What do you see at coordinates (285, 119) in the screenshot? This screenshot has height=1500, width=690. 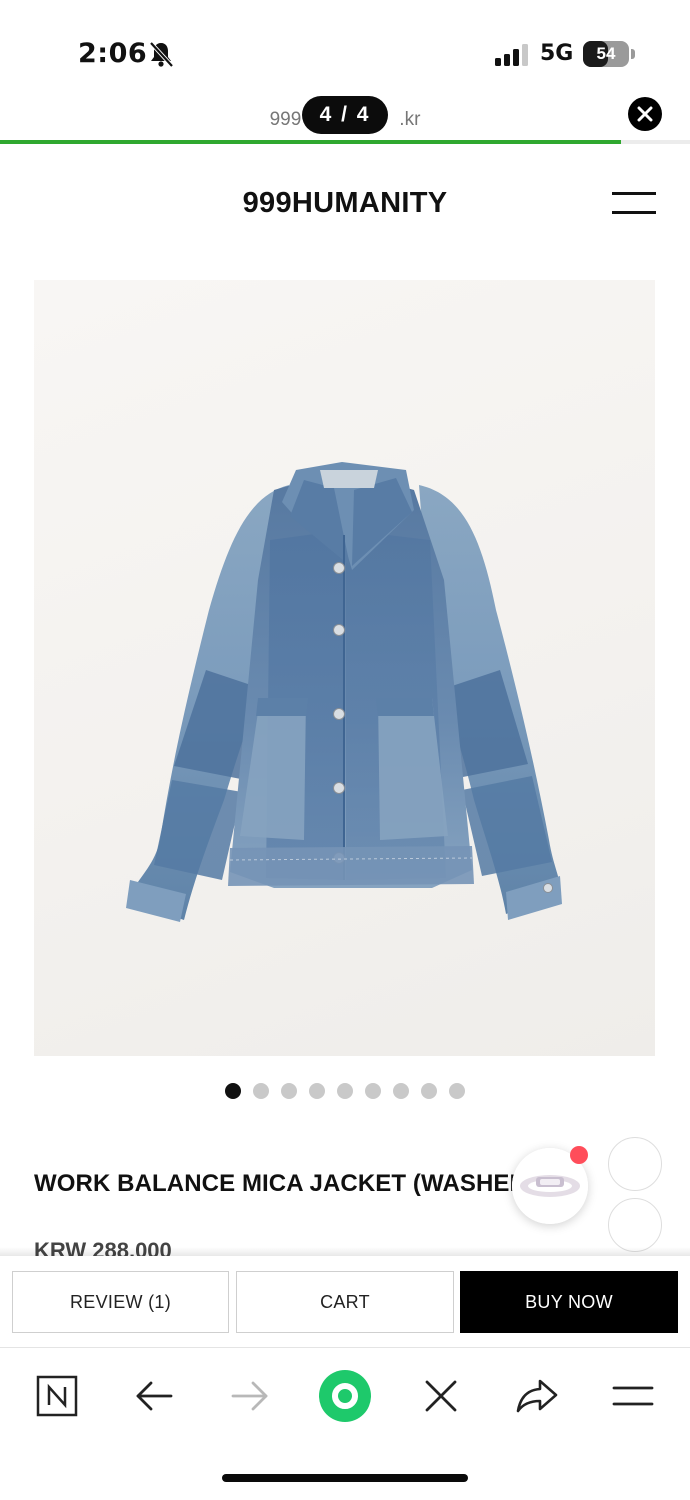 I see `url-domain-left: 999` at bounding box center [285, 119].